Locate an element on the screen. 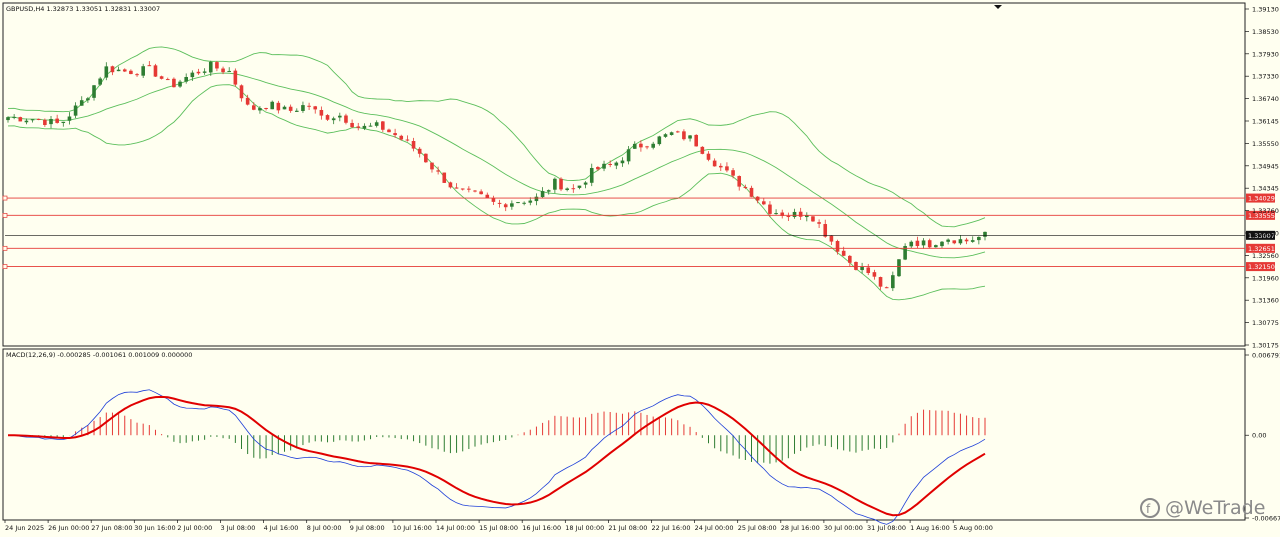 The width and height of the screenshot is (1280, 537). x-tick-label: 9 Jul 08:00 is located at coordinates (367, 528).